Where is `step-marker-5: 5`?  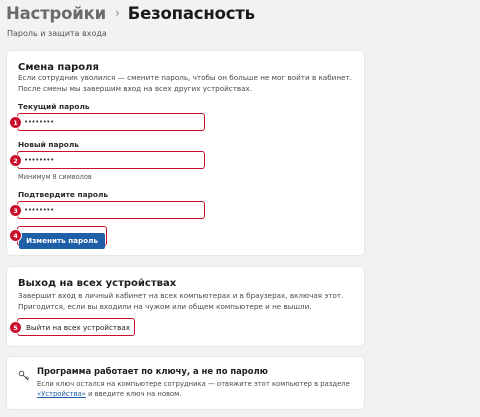
step-marker-5: 5 is located at coordinates (15, 327).